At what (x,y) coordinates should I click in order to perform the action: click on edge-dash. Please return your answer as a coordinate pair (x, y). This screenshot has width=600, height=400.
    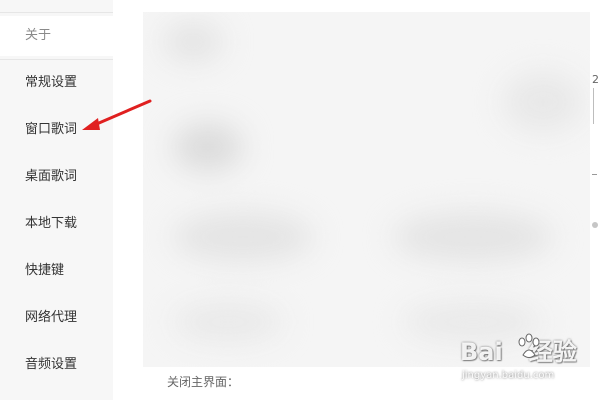
    Looking at the image, I should click on (594, 174).